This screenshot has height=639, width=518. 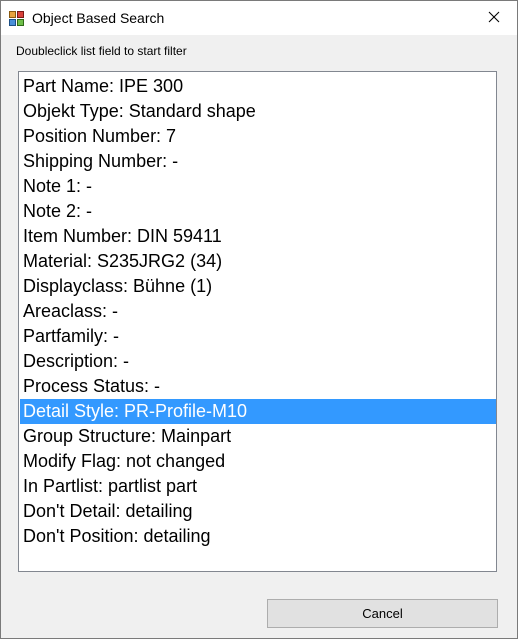 What do you see at coordinates (258, 86) in the screenshot?
I see `list-item: Part Name: IPE 300` at bounding box center [258, 86].